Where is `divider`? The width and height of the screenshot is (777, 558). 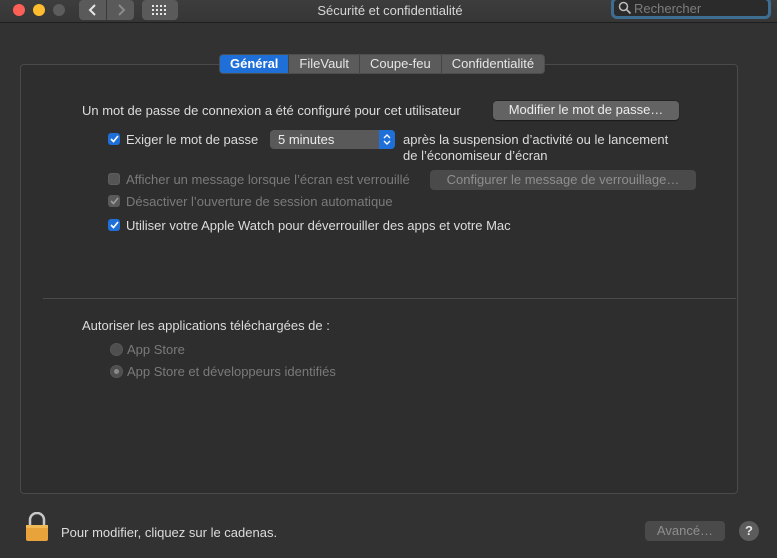 divider is located at coordinates (389, 298).